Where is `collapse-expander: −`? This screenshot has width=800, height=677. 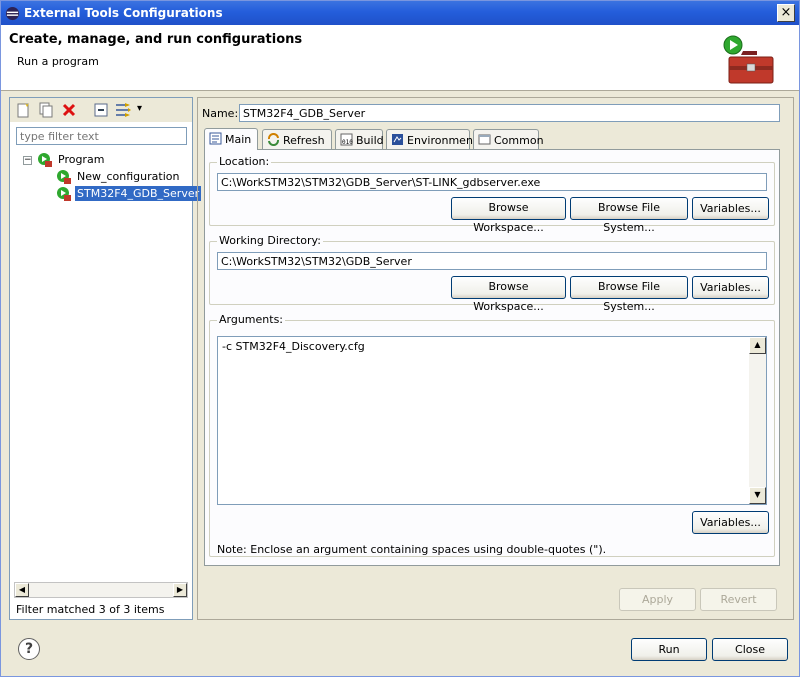 collapse-expander: − is located at coordinates (27, 160).